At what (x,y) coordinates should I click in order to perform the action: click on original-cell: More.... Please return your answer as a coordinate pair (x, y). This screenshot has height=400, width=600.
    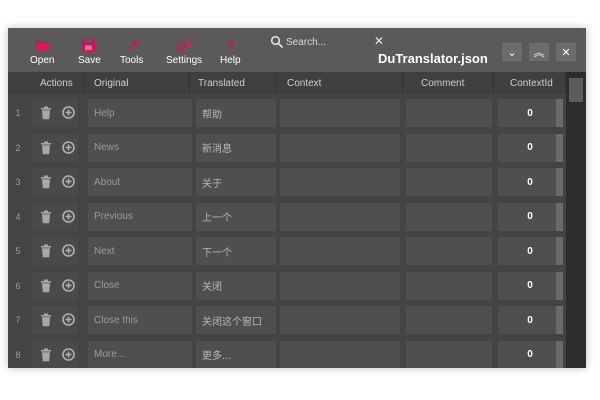
    Looking at the image, I should click on (140, 354).